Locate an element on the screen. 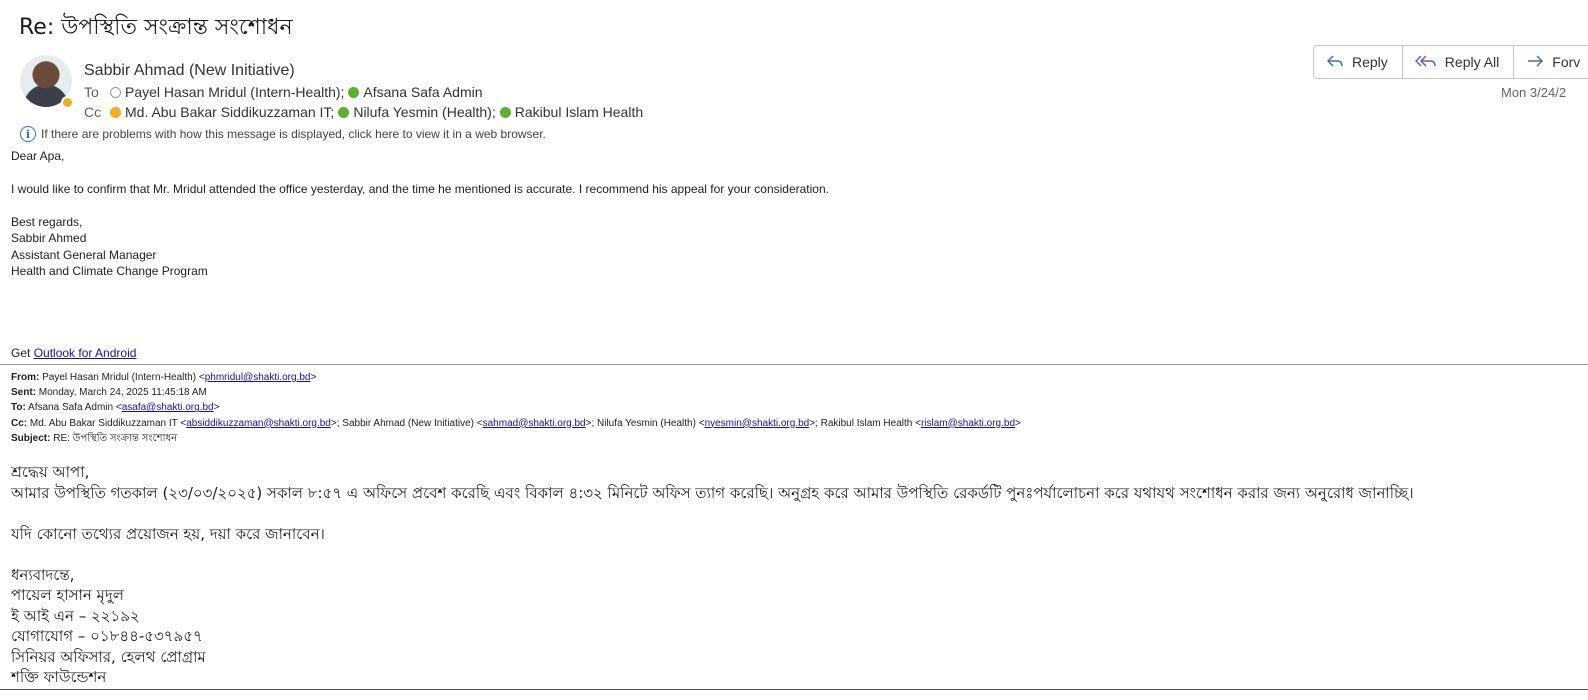  bangla-sig-ein: ই আই এন – ২২১৯২ is located at coordinates (75, 616).